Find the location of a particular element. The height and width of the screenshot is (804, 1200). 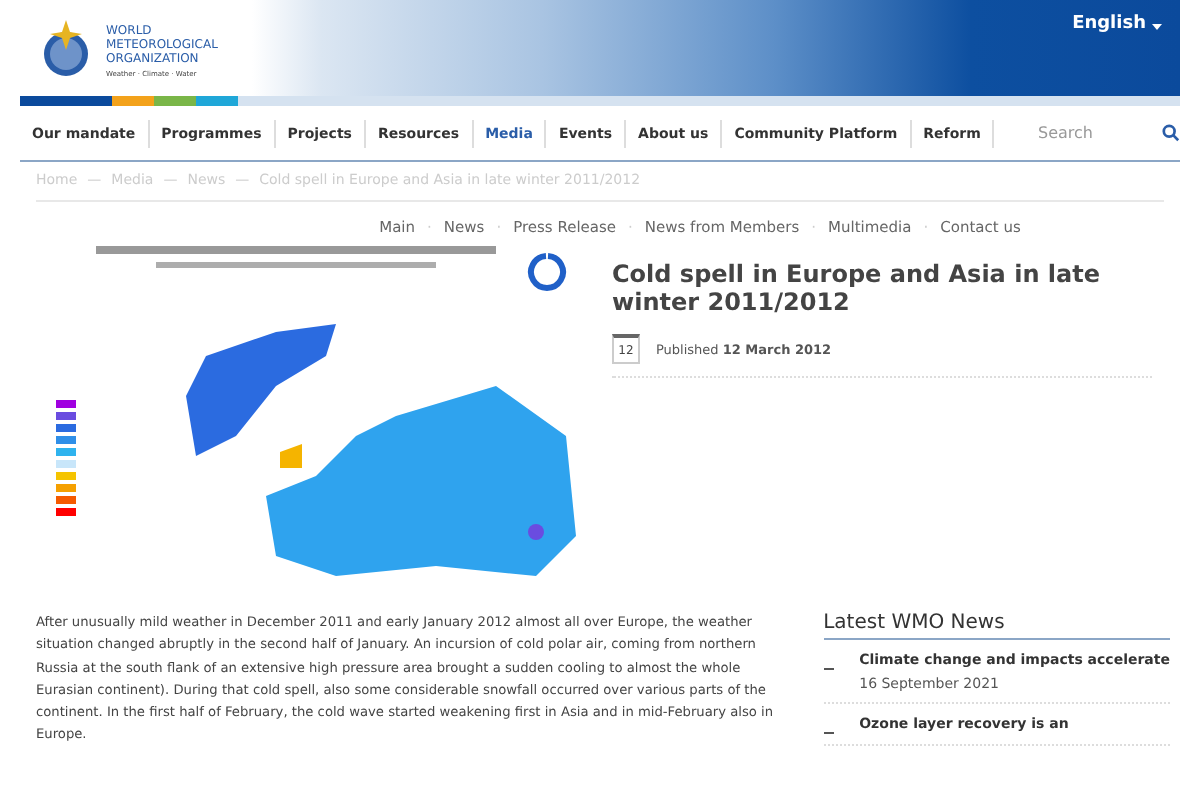

caret-icon is located at coordinates (1157, 27).